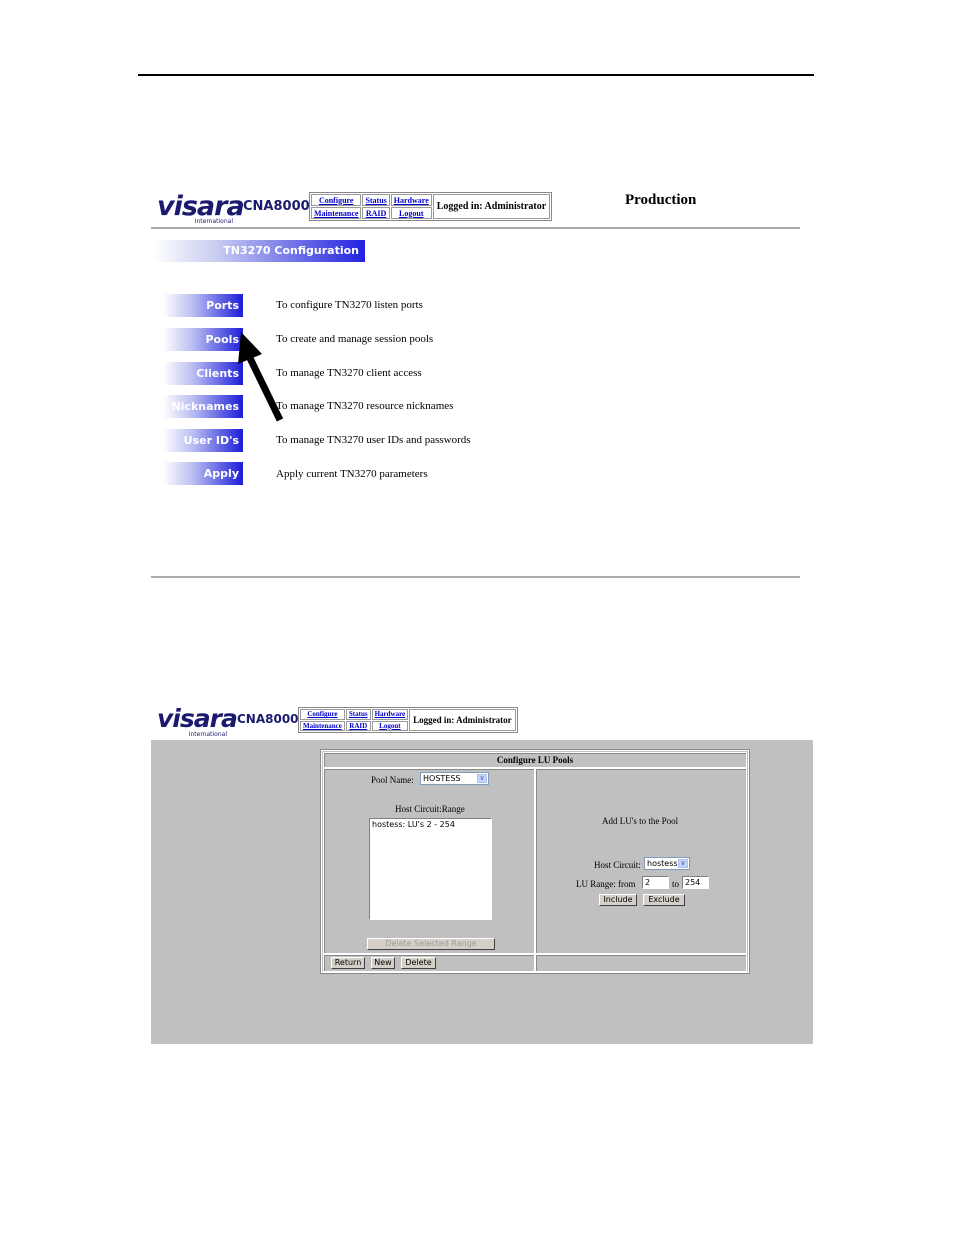  I want to click on add-lus-title: Add LU's to the Pool, so click(640, 821).